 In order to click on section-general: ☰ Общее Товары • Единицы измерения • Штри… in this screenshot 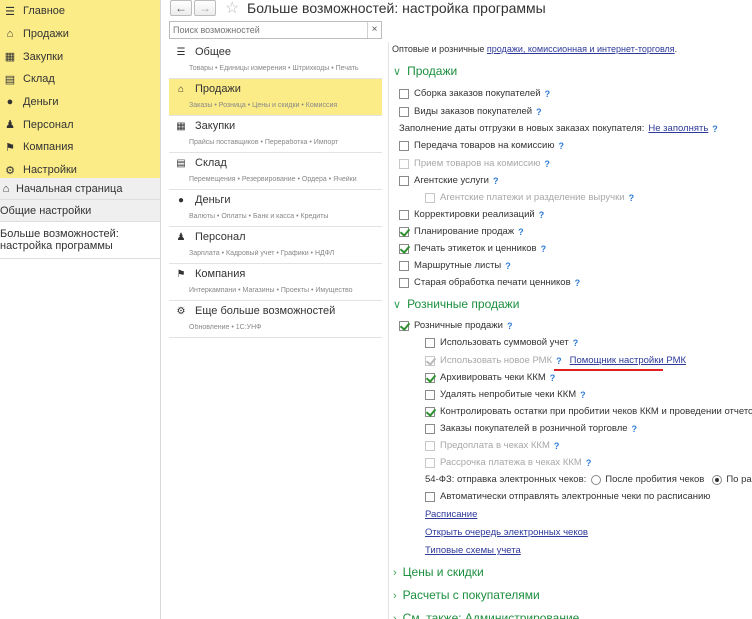, I will do `click(275, 60)`.